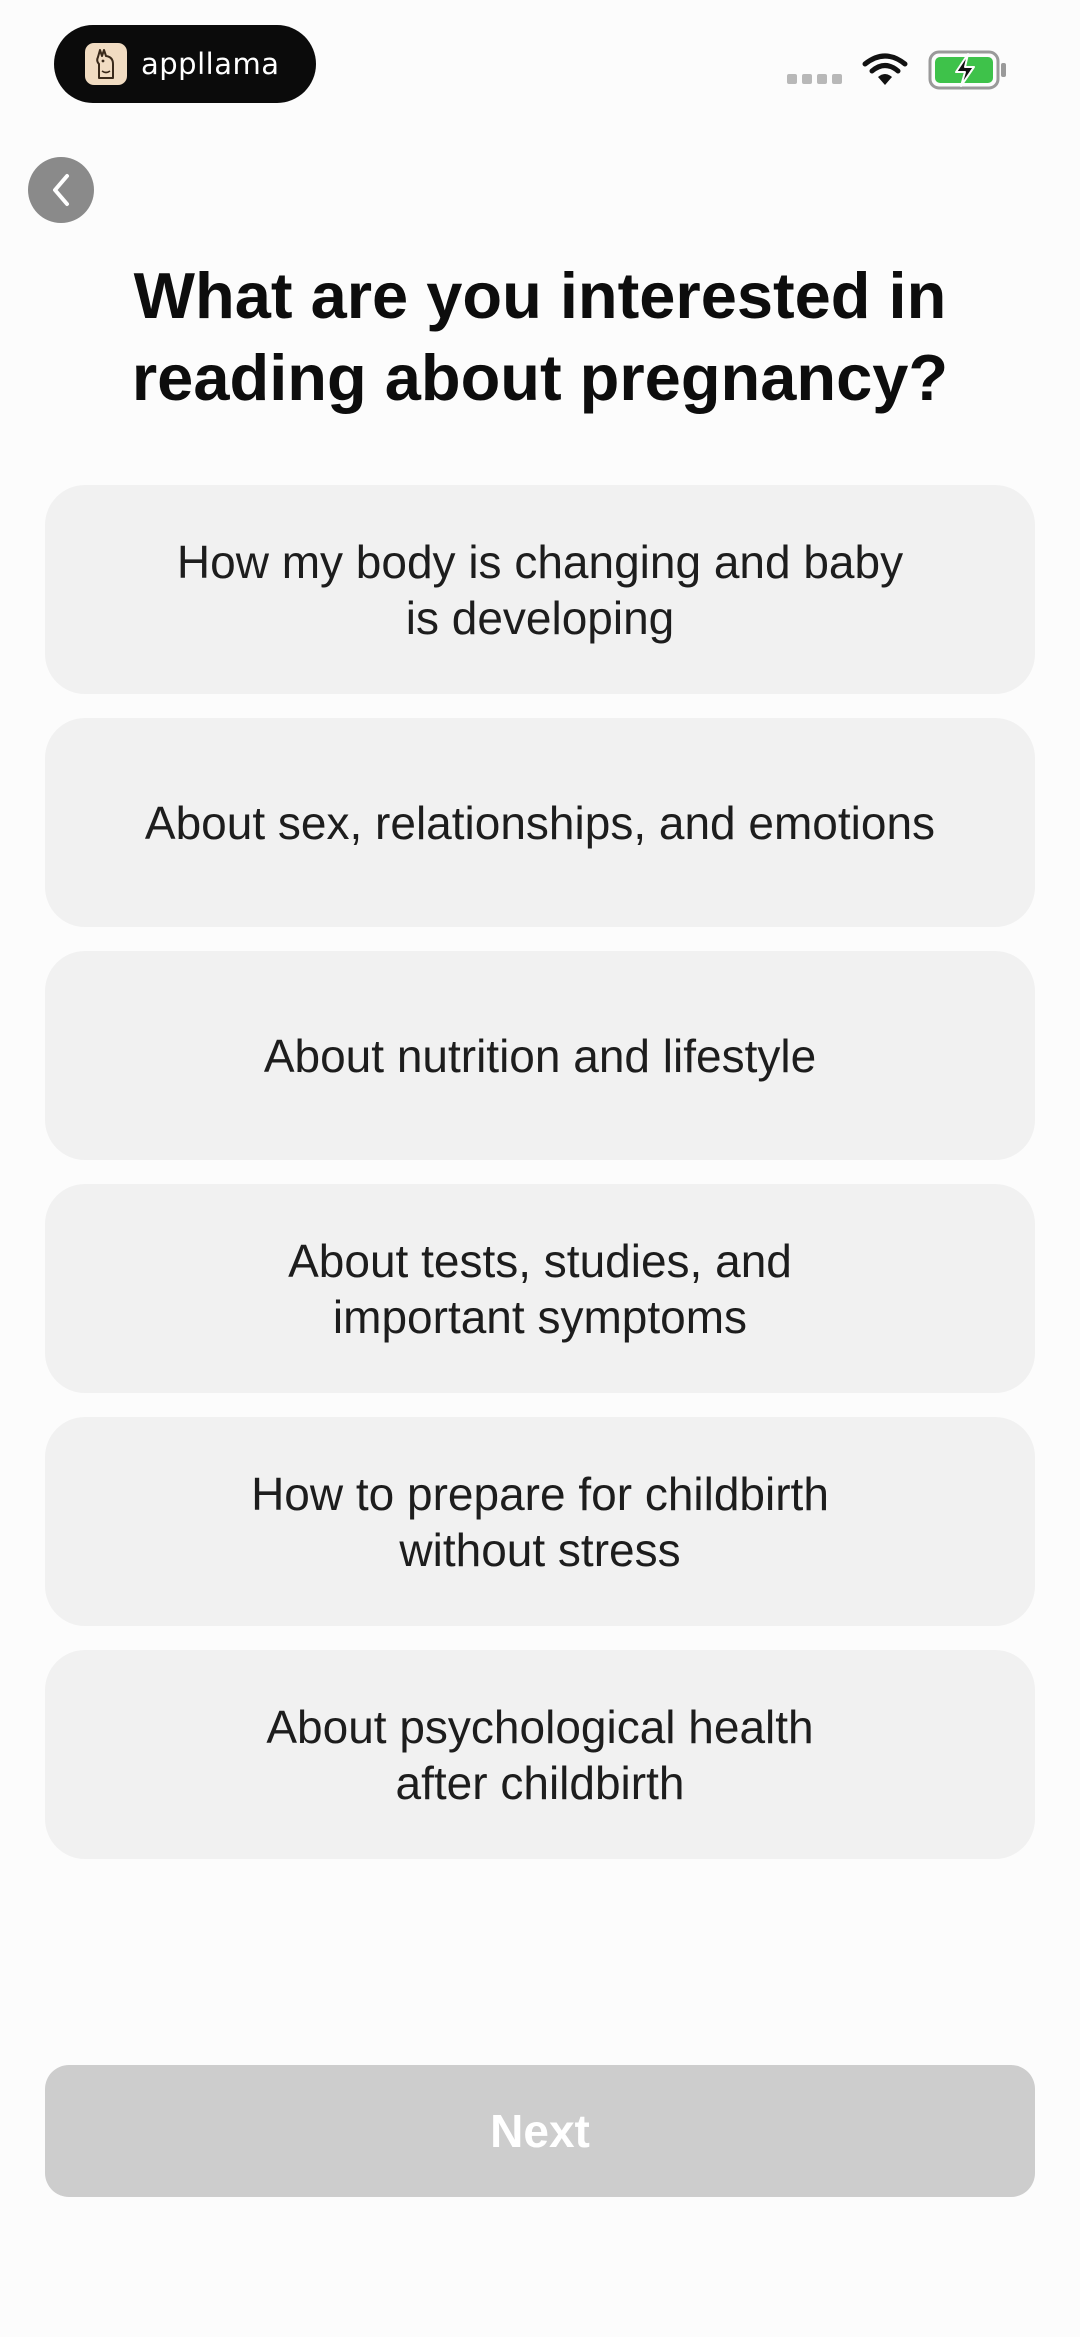 This screenshot has height=2337, width=1080. I want to click on brand-badge: appllama, so click(185, 64).